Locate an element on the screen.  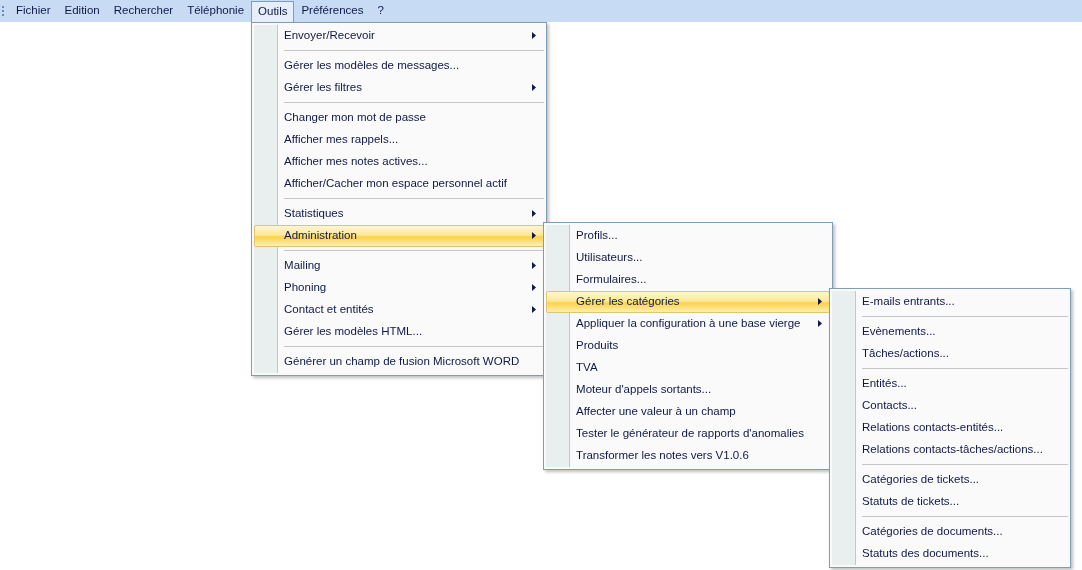
menu-item: Appliquer la configuration à une base vierge is located at coordinates (688, 323).